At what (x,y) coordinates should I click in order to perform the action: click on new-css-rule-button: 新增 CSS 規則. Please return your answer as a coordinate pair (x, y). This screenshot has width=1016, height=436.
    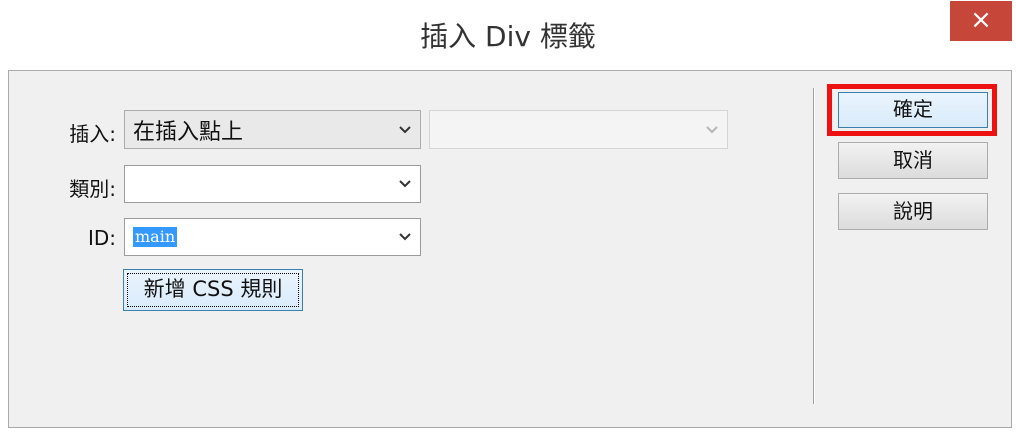
    Looking at the image, I should click on (213, 290).